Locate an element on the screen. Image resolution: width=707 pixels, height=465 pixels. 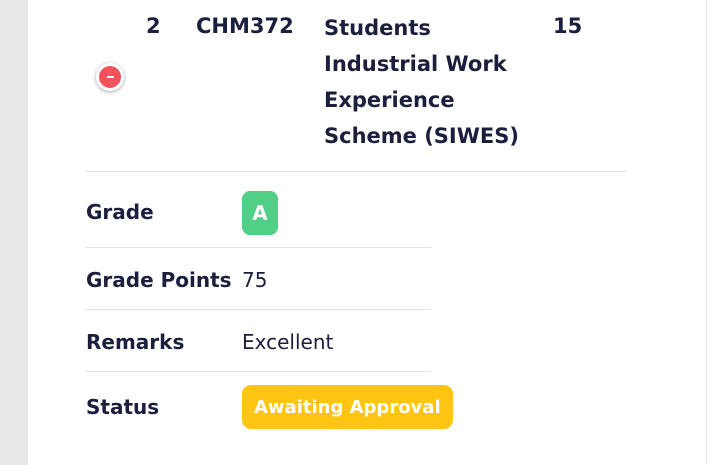
status-label: Status is located at coordinates (123, 407).